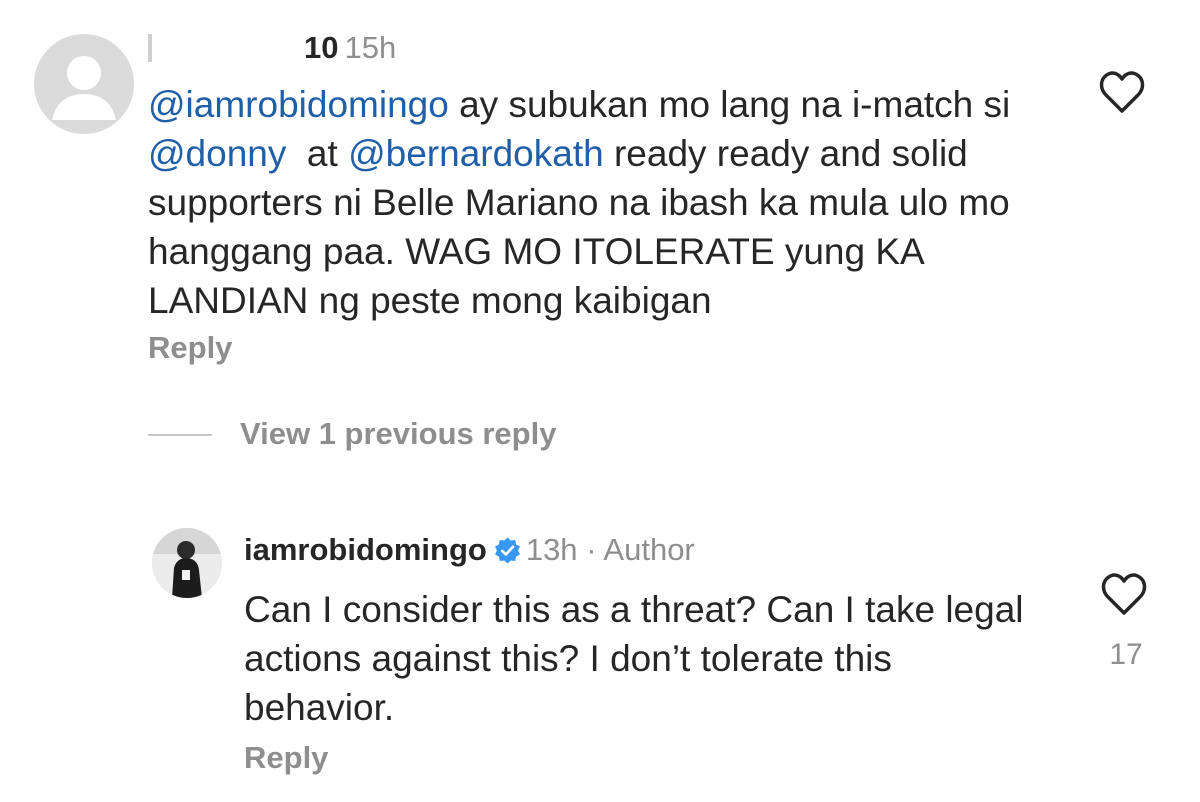  I want to click on reply-username: iamrobidomingo, so click(365, 549).